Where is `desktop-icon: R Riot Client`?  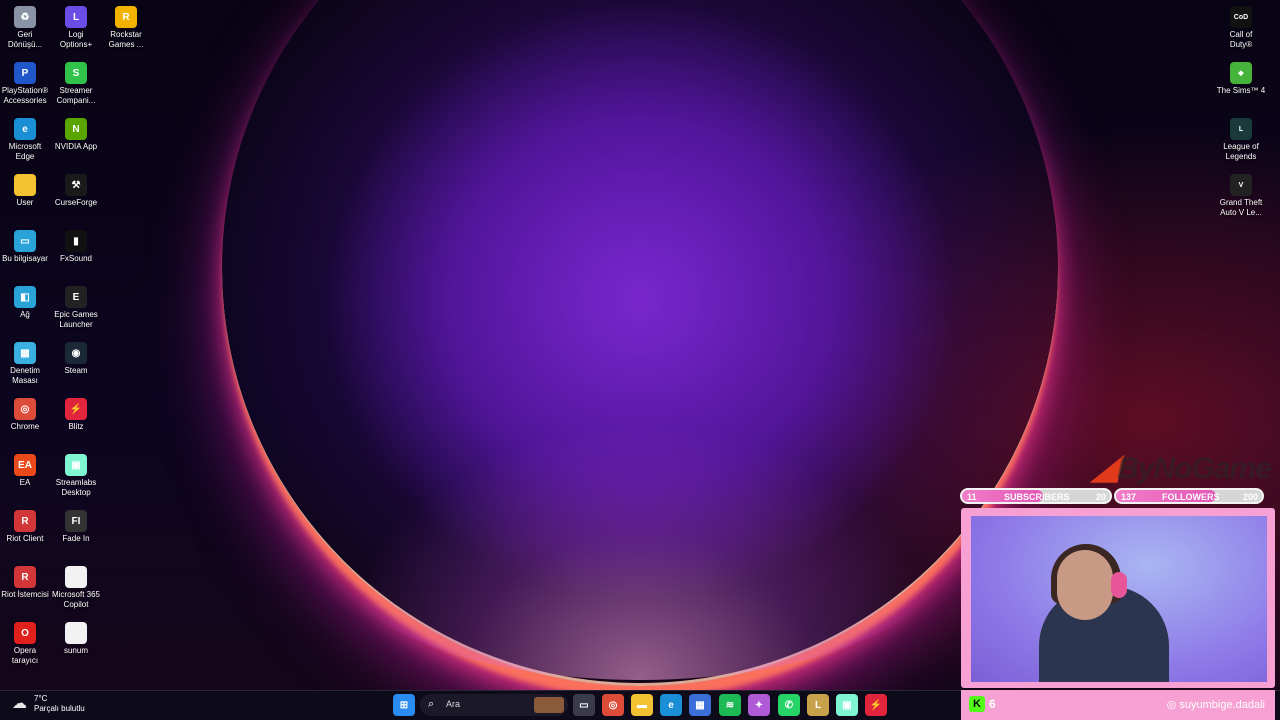
desktop-icon: R Riot Client is located at coordinates (25, 524).